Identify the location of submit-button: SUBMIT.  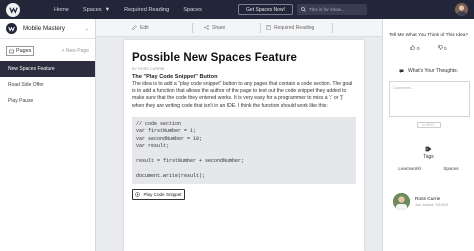
(428, 125).